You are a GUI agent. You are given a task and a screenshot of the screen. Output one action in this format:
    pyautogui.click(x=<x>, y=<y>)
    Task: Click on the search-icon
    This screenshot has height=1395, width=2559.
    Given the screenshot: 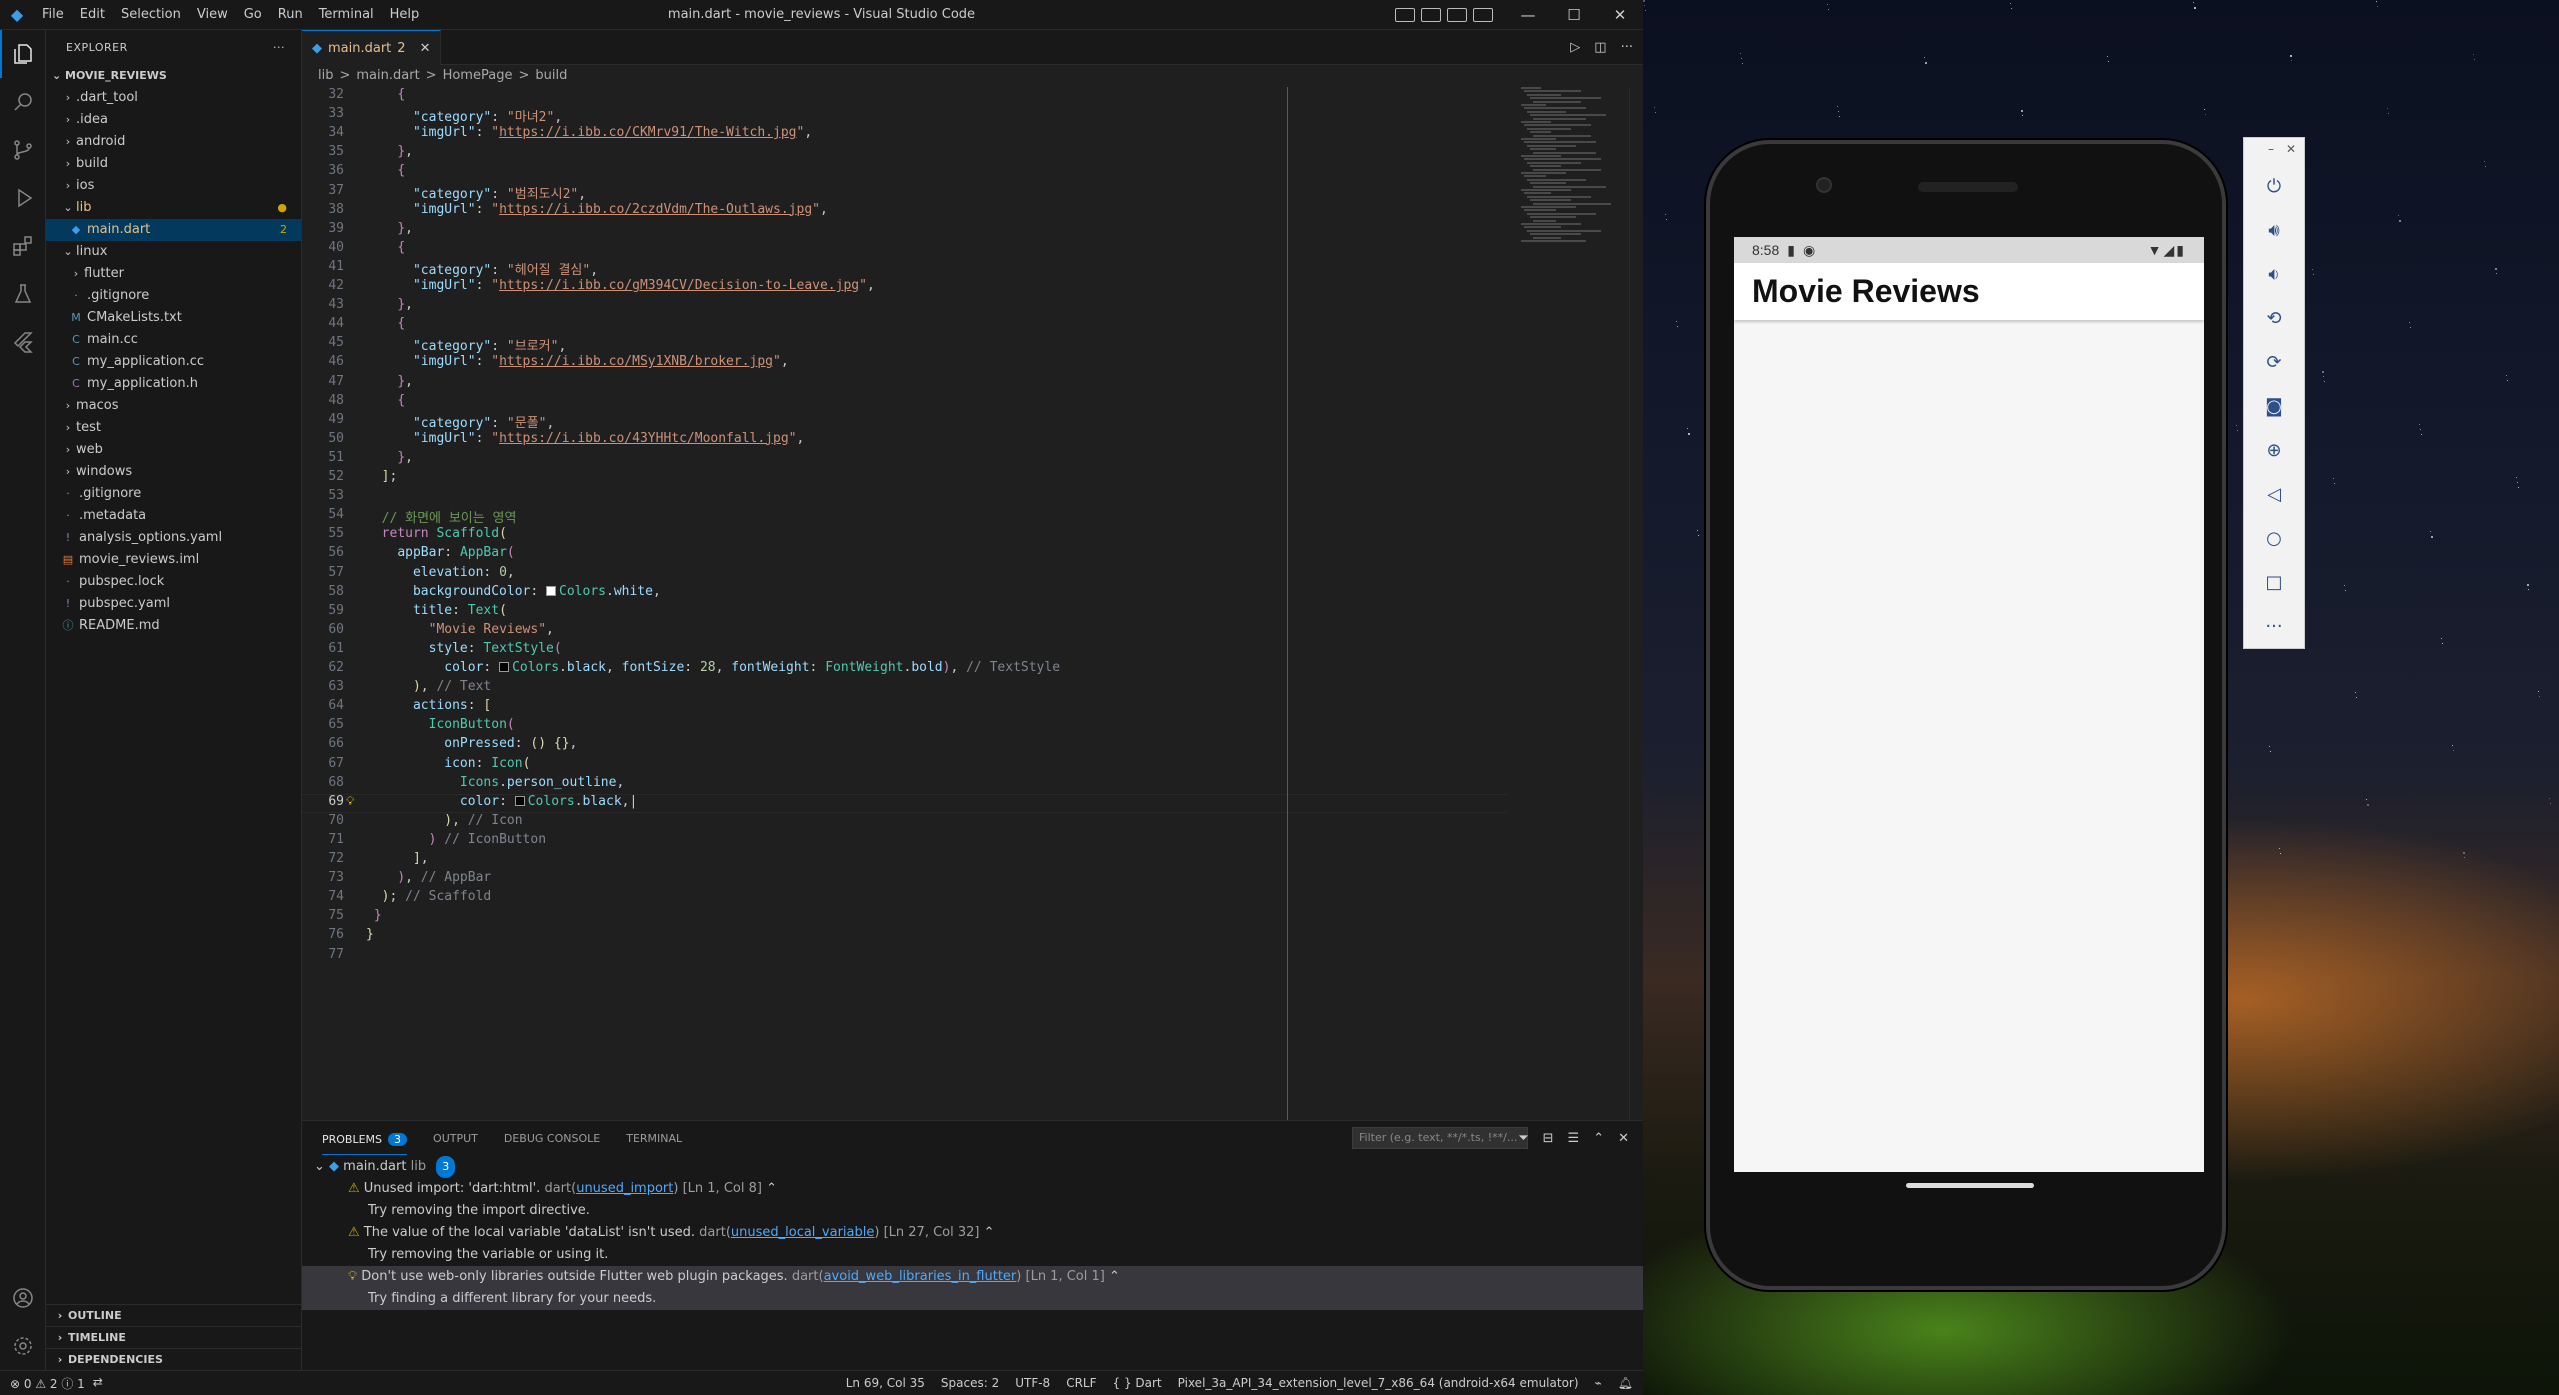 What is the action you would take?
    pyautogui.click(x=23, y=102)
    